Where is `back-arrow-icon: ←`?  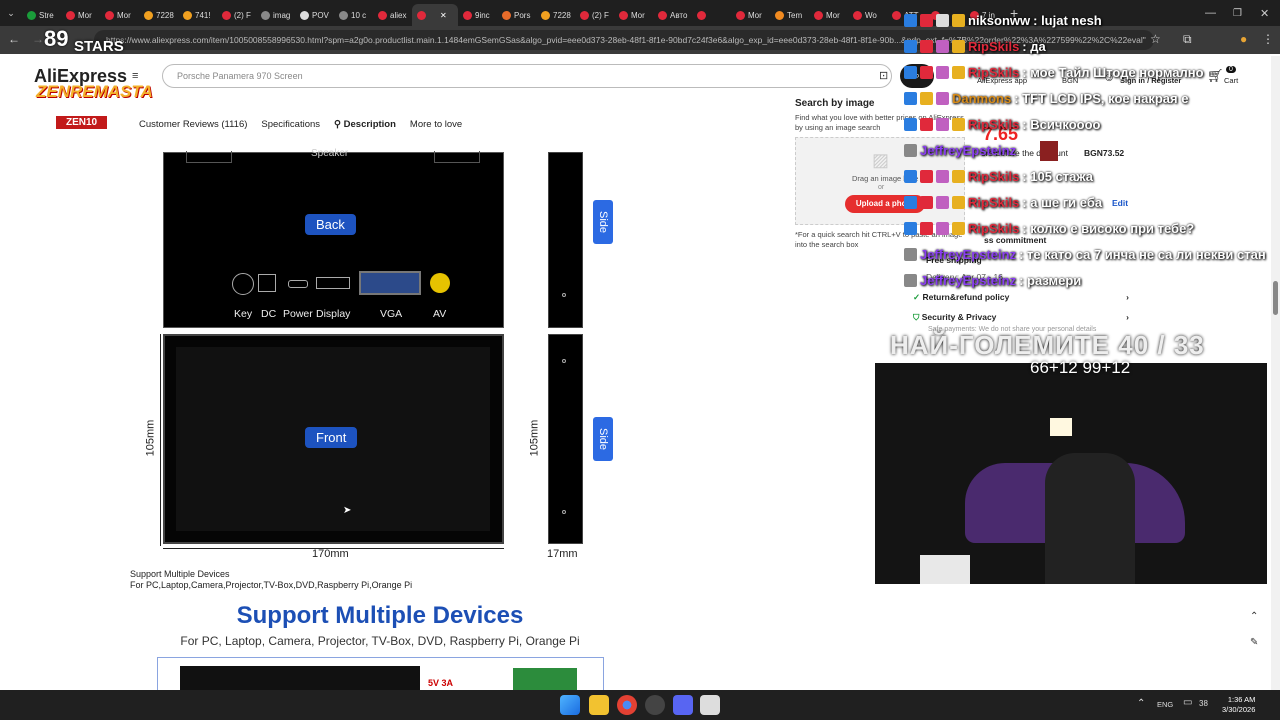
back-arrow-icon: ← is located at coordinates (14, 39).